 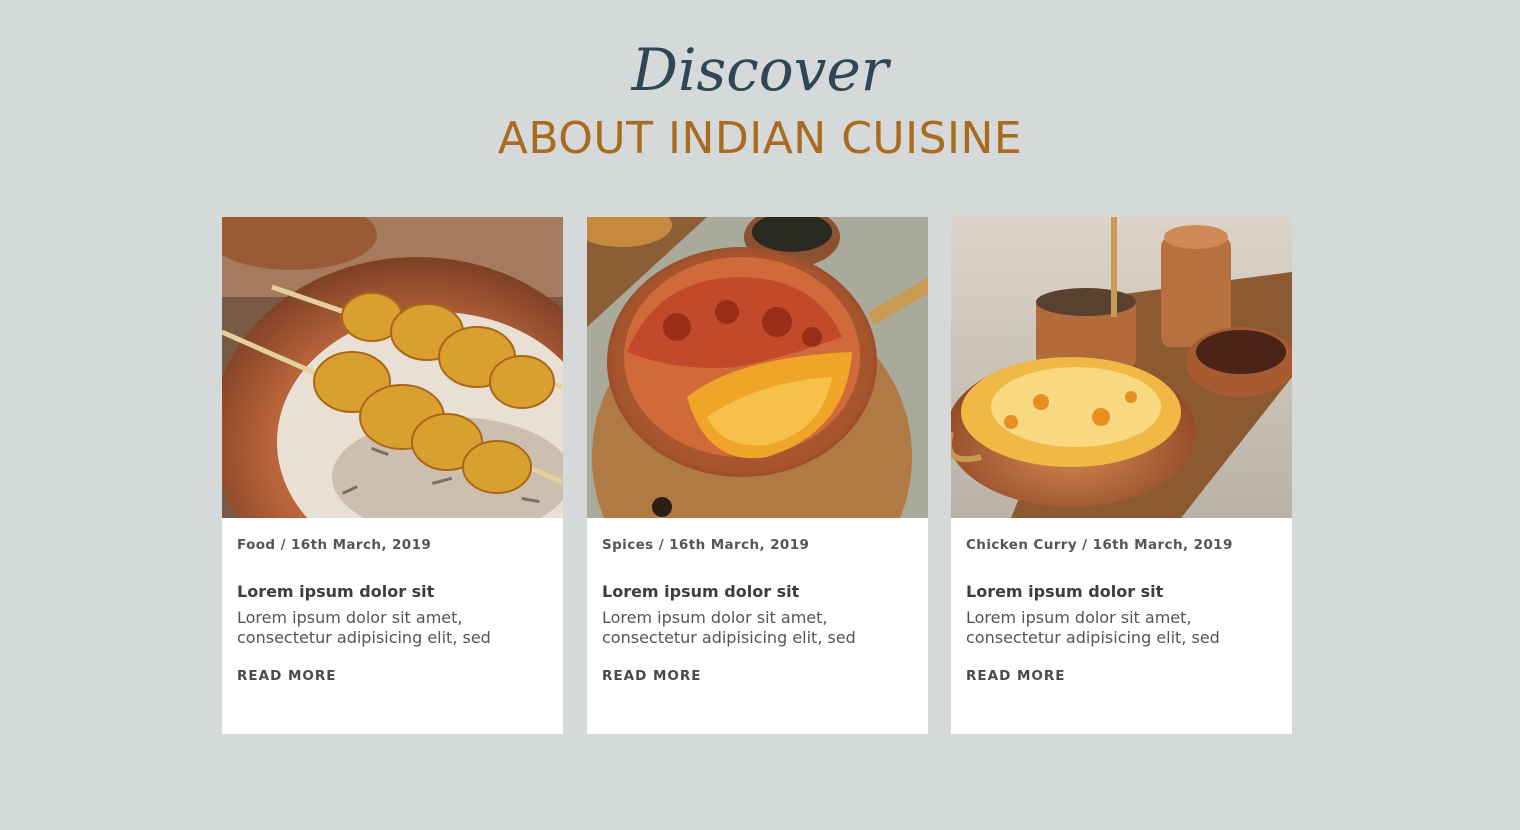 I want to click on card-image-chicken-skewers, so click(x=392, y=367).